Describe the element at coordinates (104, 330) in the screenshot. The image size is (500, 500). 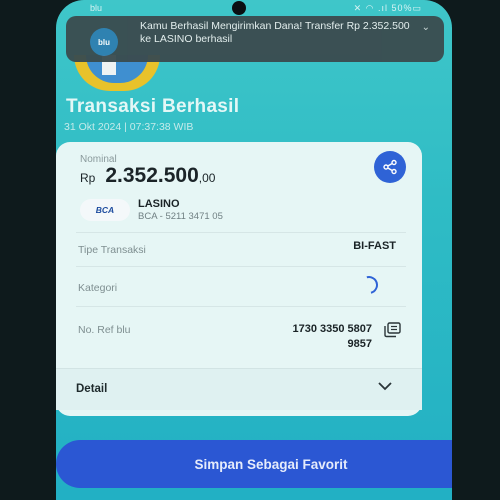
I see `ref-label: No. Ref blu` at that location.